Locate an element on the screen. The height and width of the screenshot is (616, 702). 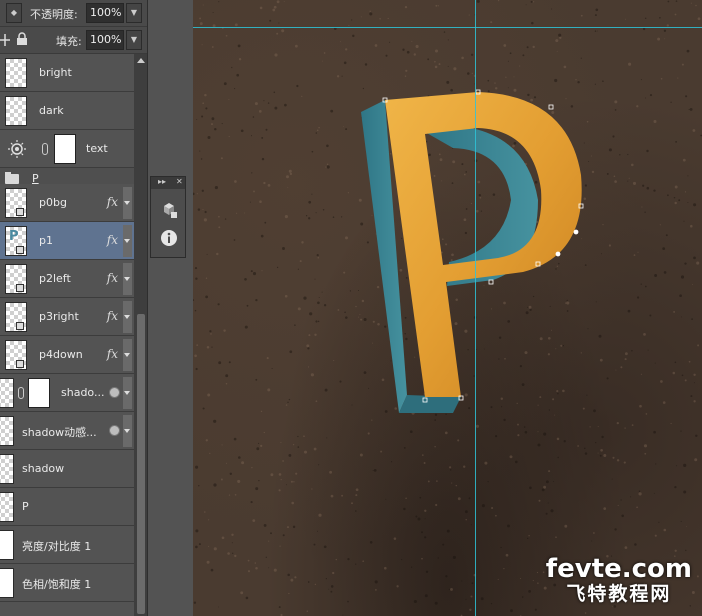
layer-name: bright is located at coordinates (55, 72).